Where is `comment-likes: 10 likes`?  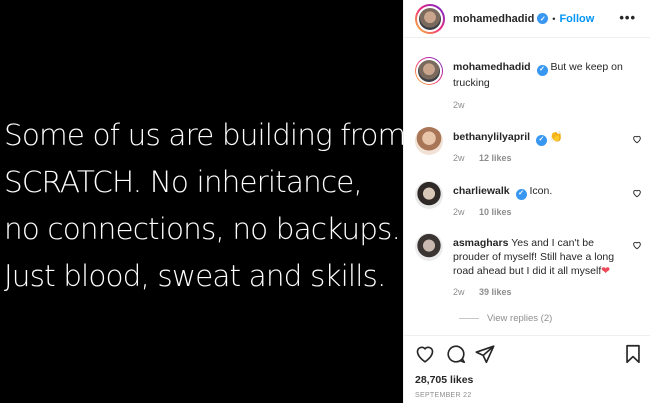
comment-likes: 10 likes is located at coordinates (495, 212).